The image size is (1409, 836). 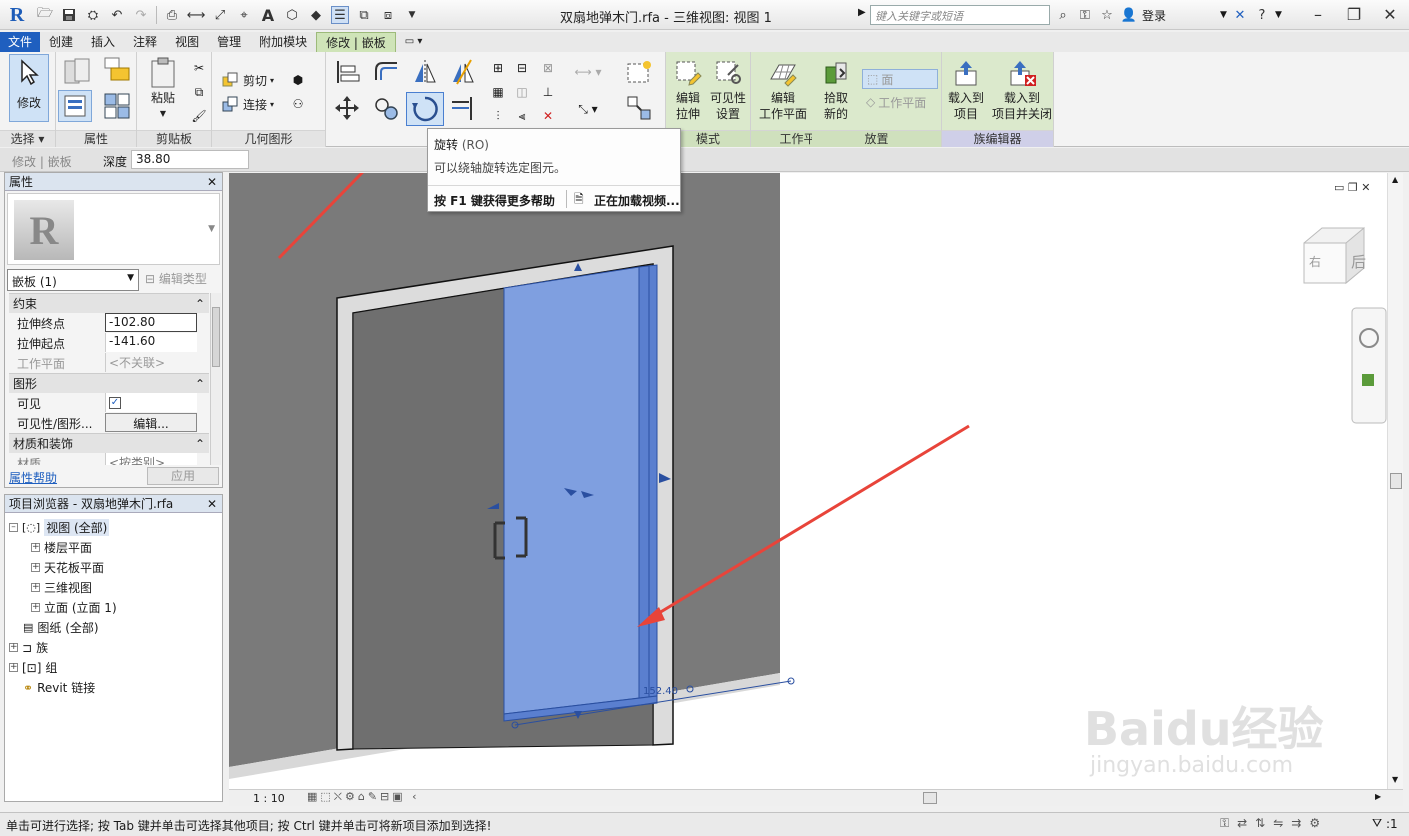 What do you see at coordinates (660, 691) in the screenshot?
I see `dimension-value: 152.40` at bounding box center [660, 691].